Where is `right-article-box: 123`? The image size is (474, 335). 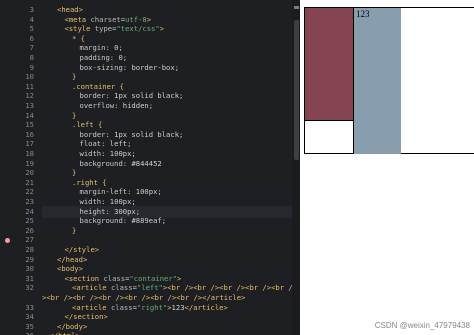
right-article-box: 123 is located at coordinates (377, 81).